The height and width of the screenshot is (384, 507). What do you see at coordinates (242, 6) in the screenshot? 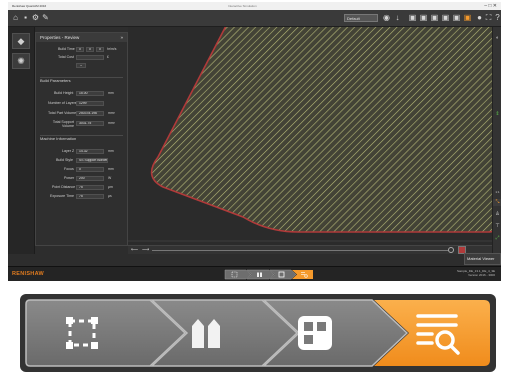
I see `document-title: Interactive Simulation` at bounding box center [242, 6].